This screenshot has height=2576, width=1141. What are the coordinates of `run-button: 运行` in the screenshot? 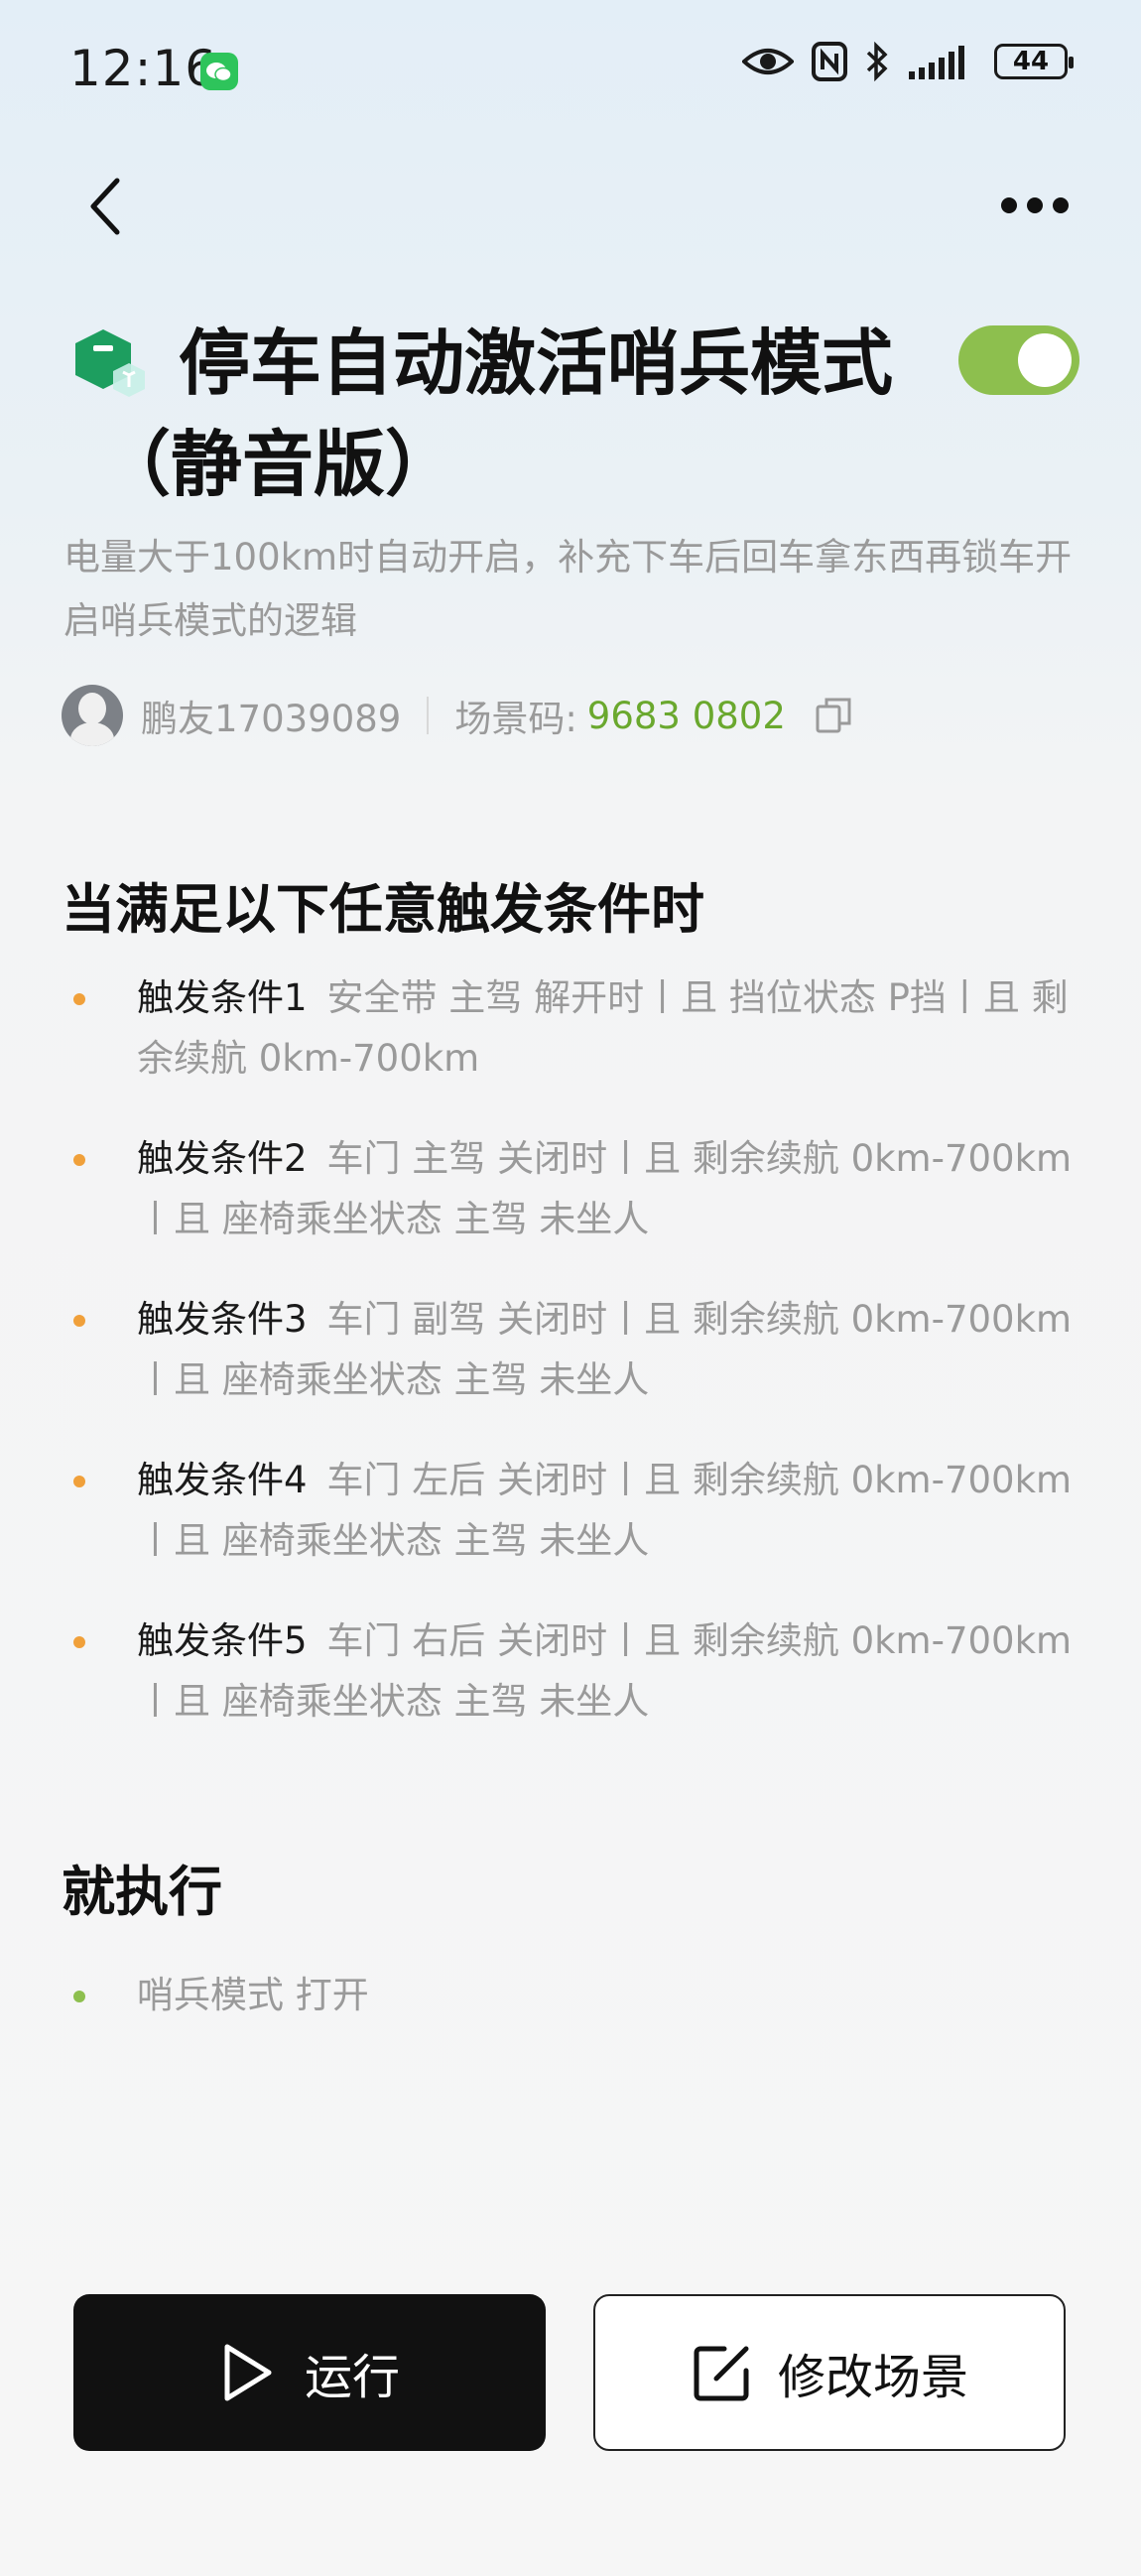 It's located at (309, 2373).